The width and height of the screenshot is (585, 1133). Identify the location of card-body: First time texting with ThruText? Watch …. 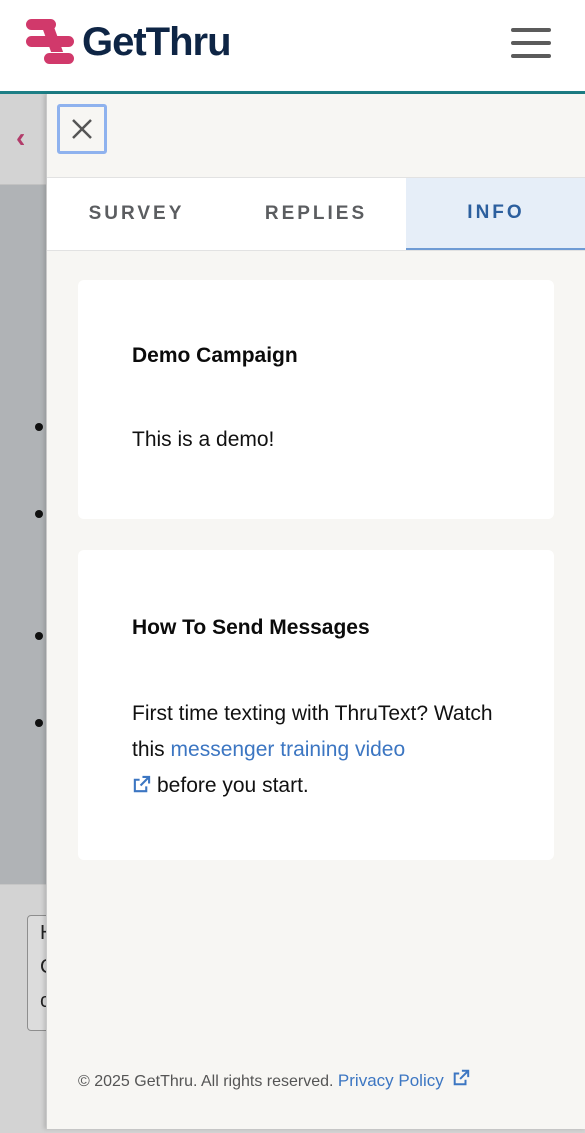
(322, 750).